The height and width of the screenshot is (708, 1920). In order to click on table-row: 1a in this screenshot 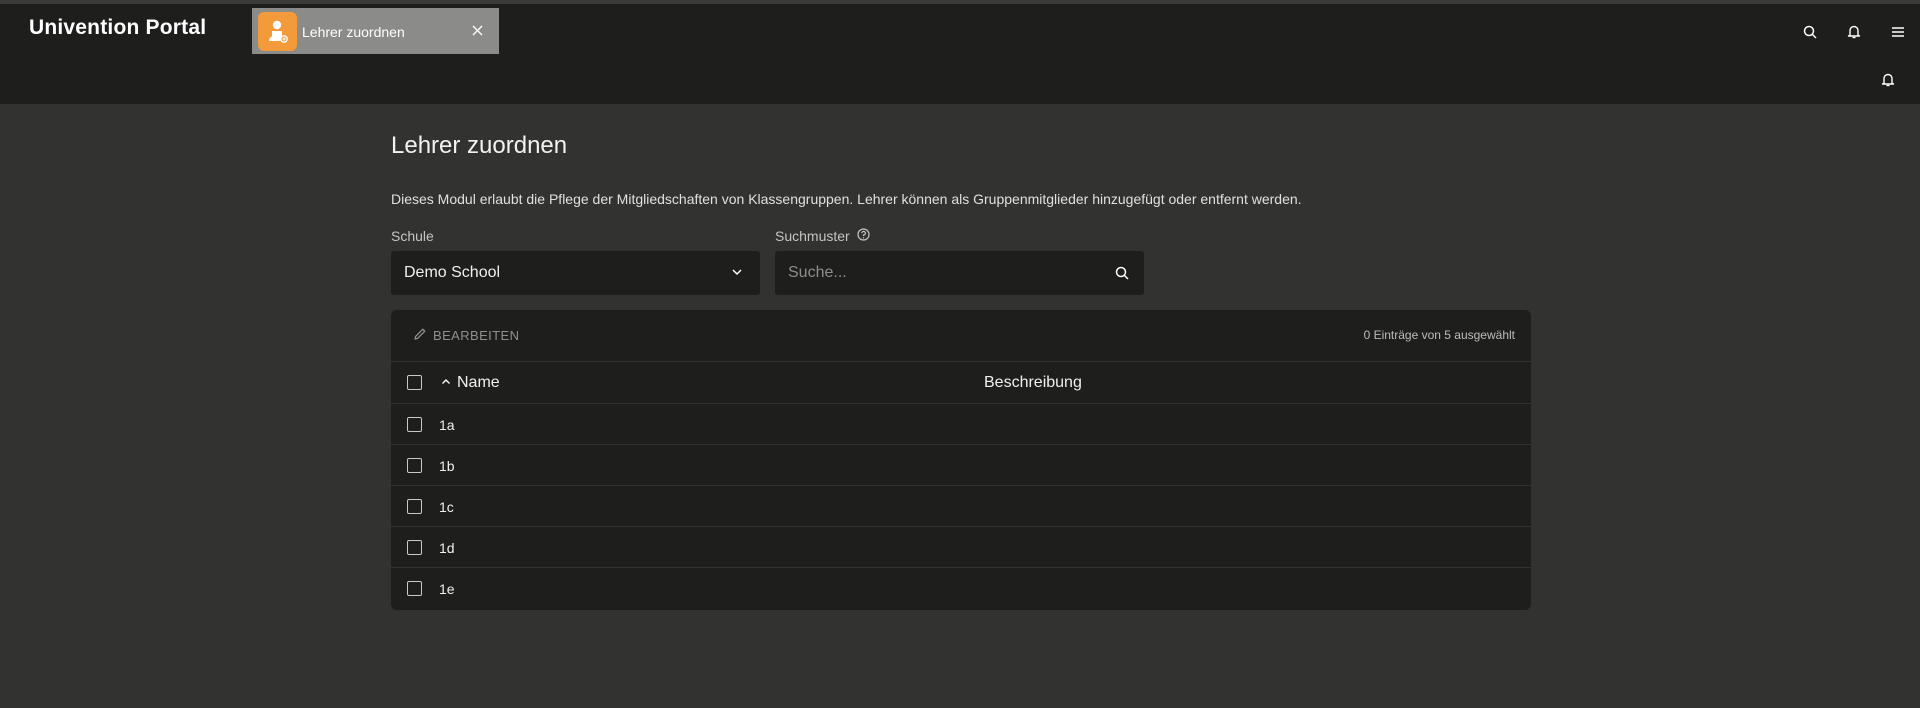, I will do `click(961, 424)`.